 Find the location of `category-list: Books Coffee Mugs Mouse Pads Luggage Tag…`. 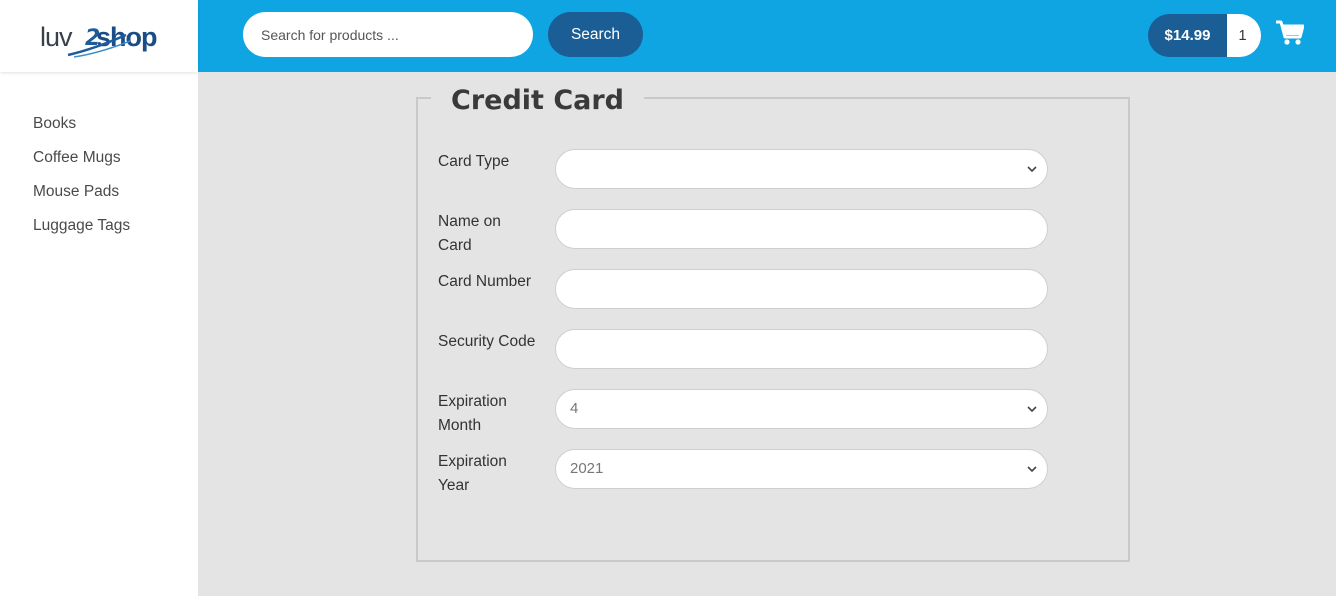

category-list: Books Coffee Mugs Mouse Pads Luggage Tag… is located at coordinates (99, 161).